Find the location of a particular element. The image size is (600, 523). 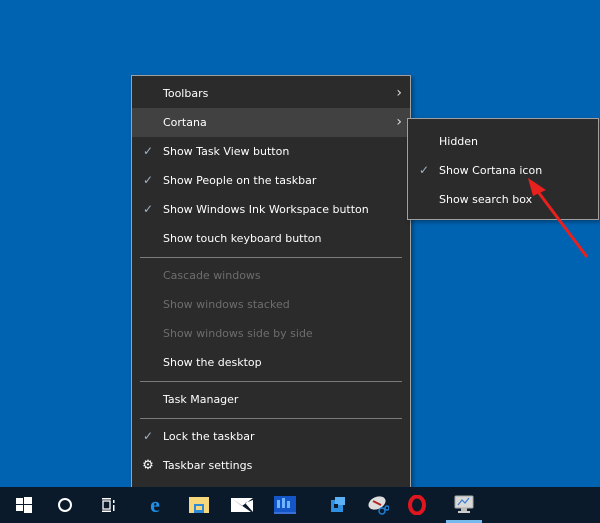

submenu-item-label: Show Cortana icon is located at coordinates (491, 170).